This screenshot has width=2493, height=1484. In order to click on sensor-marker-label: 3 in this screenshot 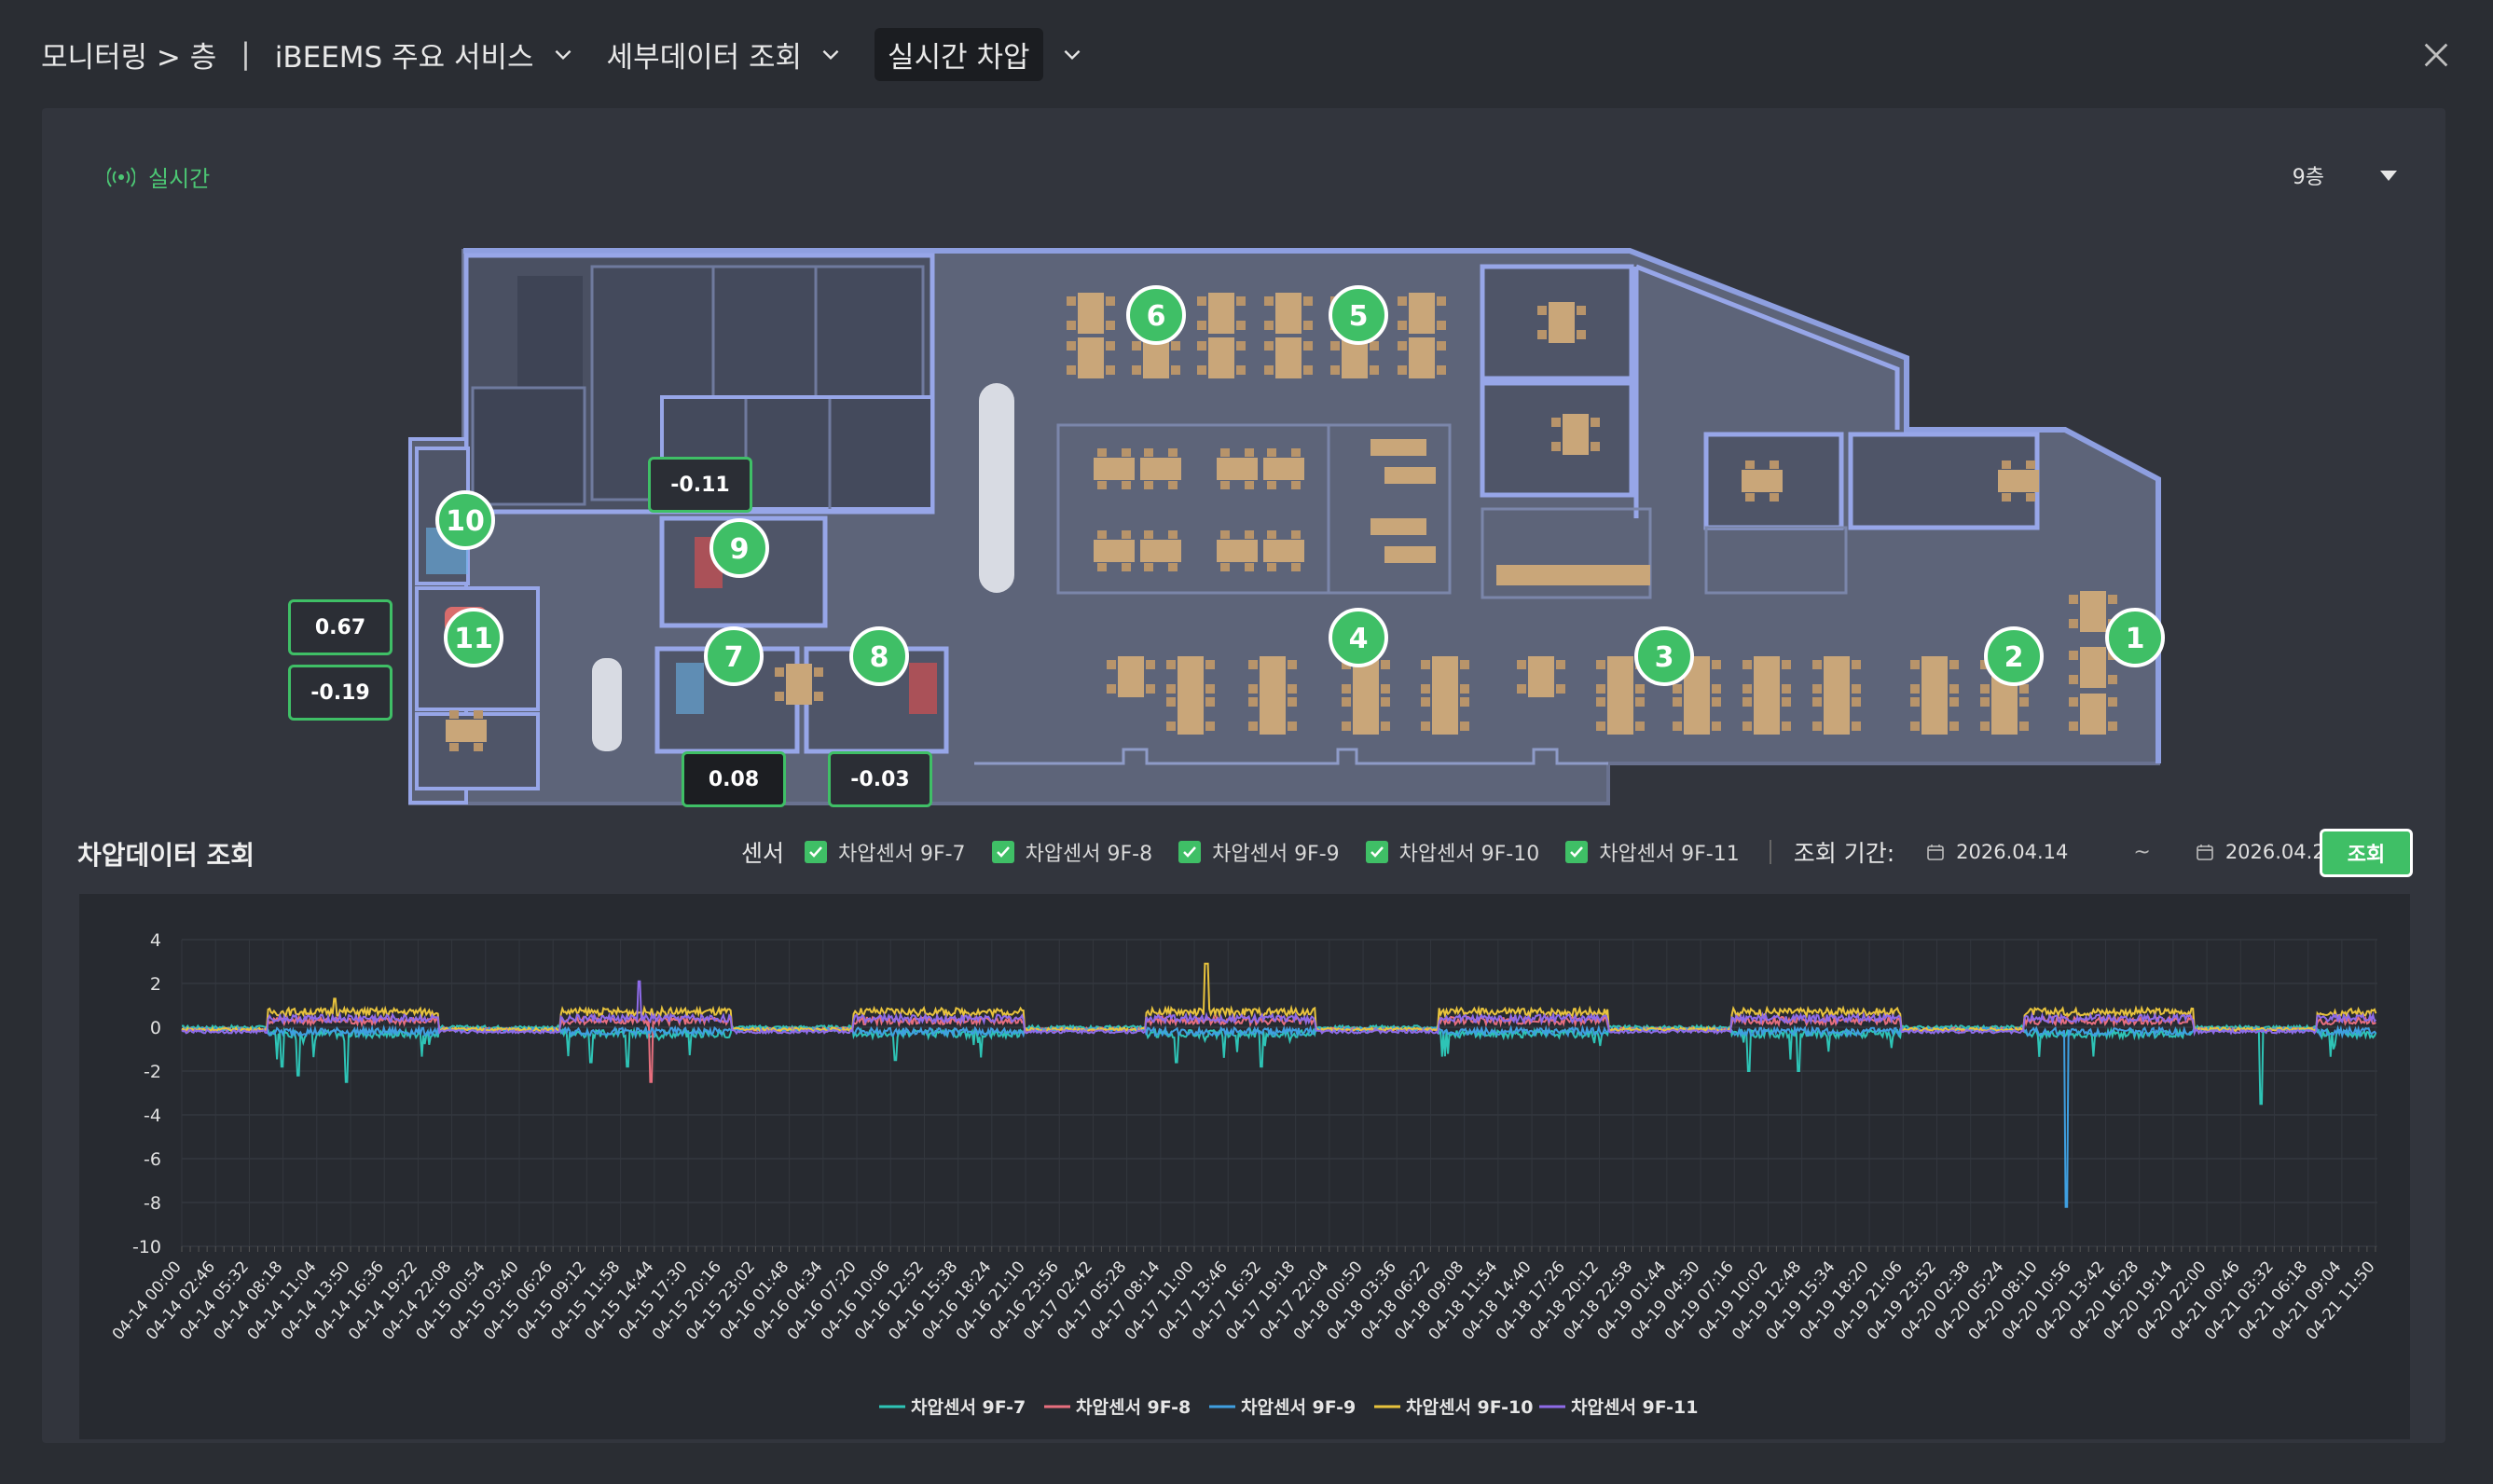, I will do `click(1664, 657)`.